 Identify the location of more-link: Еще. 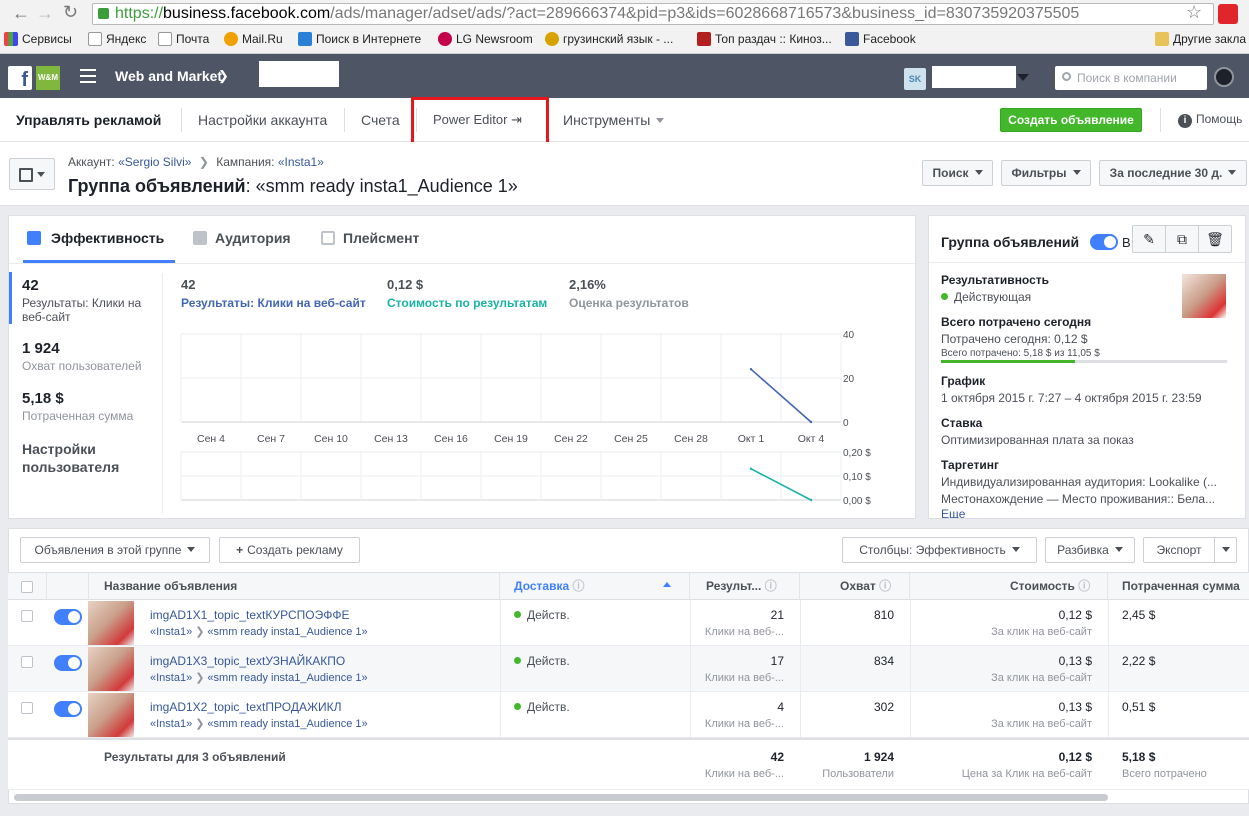
(953, 512).